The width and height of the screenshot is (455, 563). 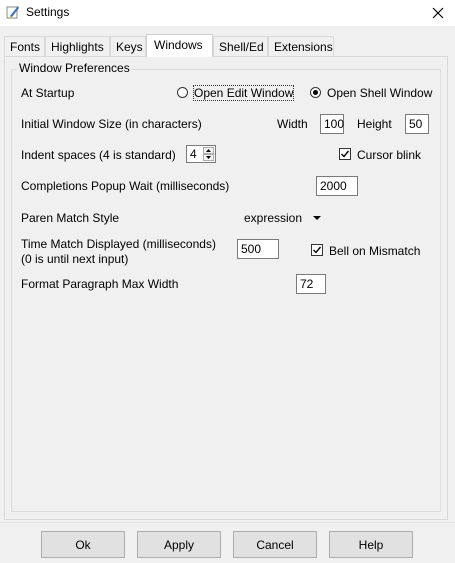 I want to click on tab-windows: Windows, so click(x=179, y=45).